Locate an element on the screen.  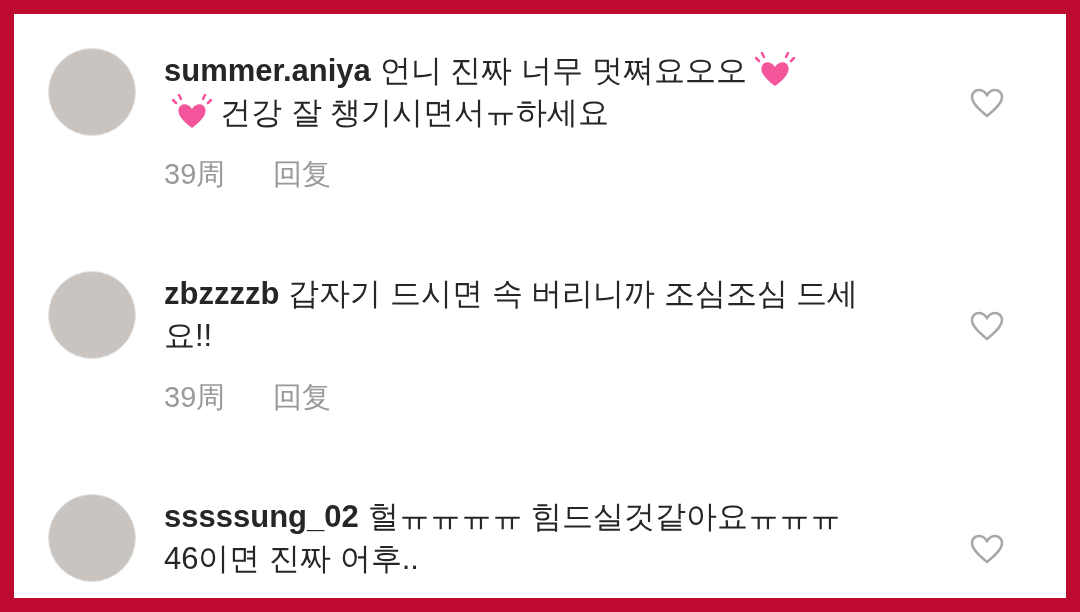
comment-text: 46이면 진짜 어후.. is located at coordinates (291, 559).